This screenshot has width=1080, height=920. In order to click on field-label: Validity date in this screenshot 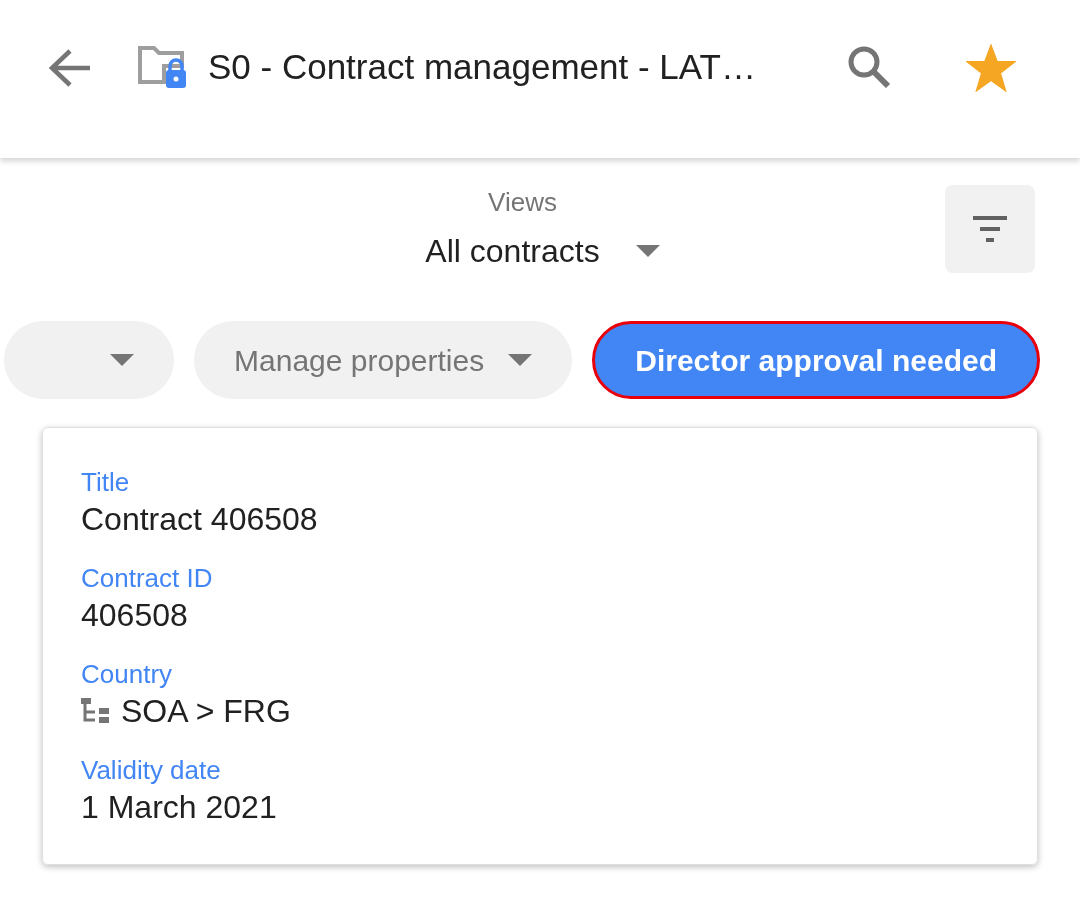, I will do `click(151, 770)`.